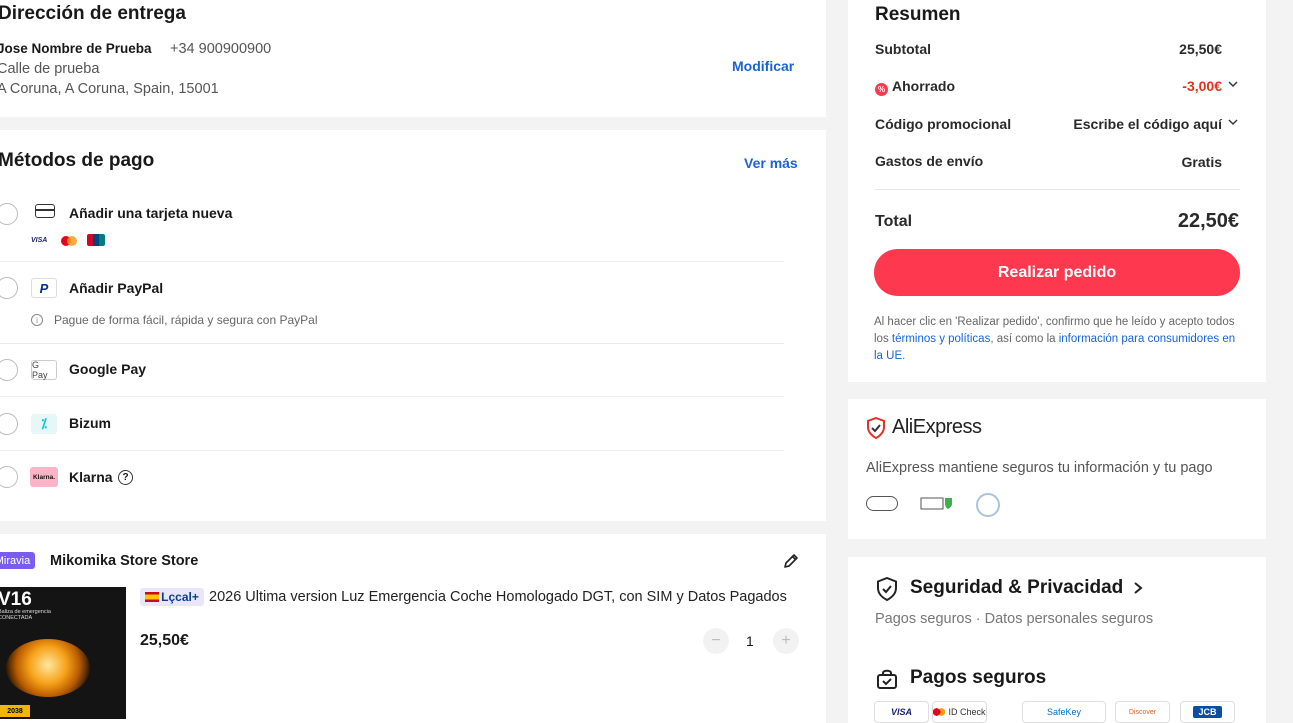 Image resolution: width=1293 pixels, height=723 pixels. Describe the element at coordinates (716, 641) in the screenshot. I see `decrease-quantity-button: −` at that location.